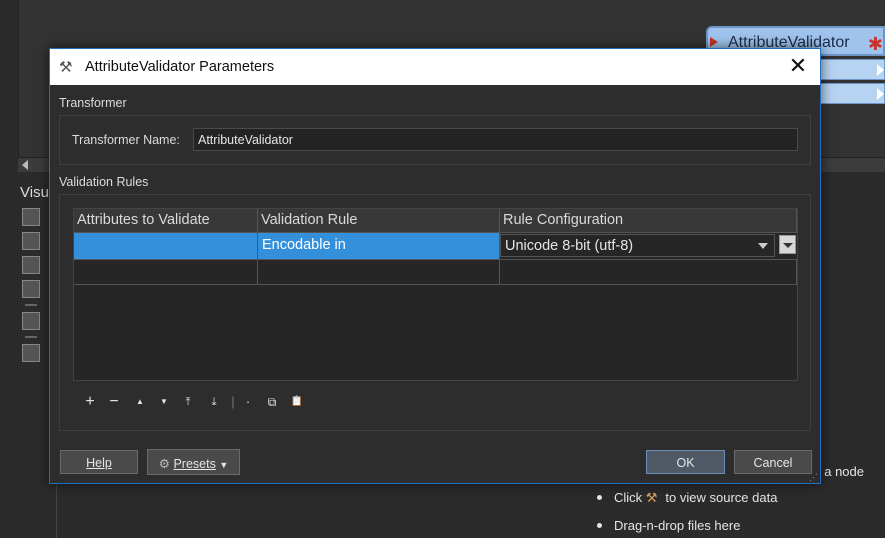 This screenshot has height=538, width=885. What do you see at coordinates (164, 464) in the screenshot?
I see `gear-icon: ⚙` at bounding box center [164, 464].